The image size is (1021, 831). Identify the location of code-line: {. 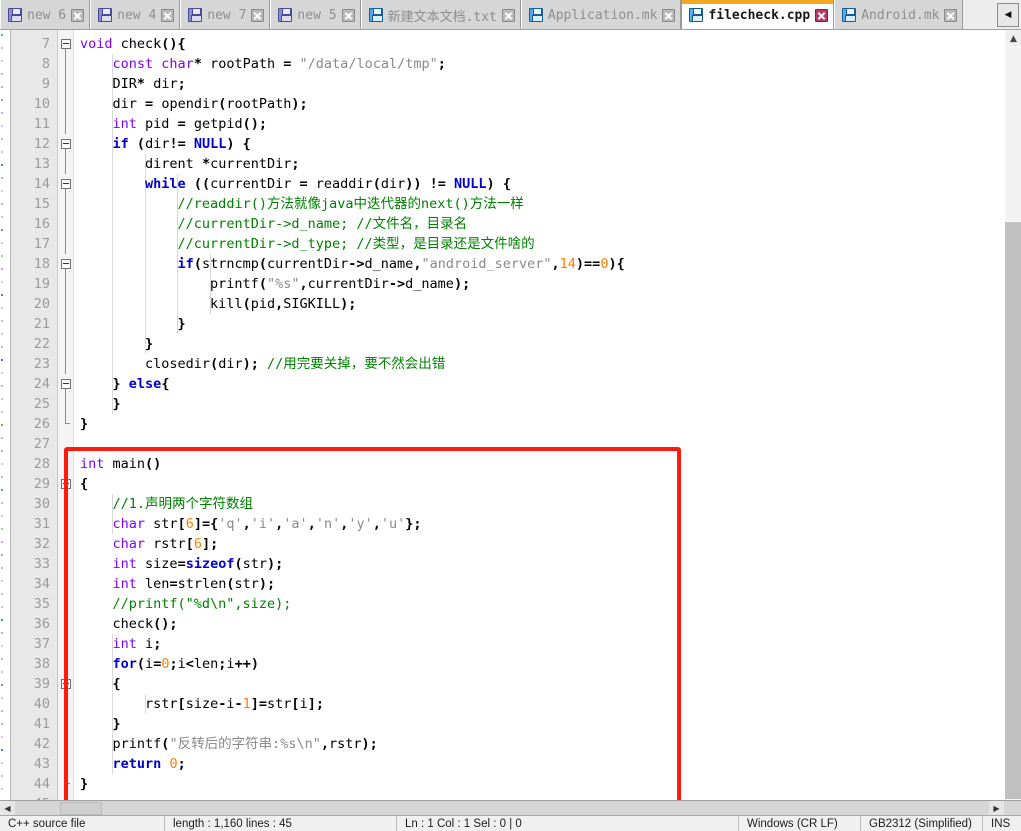
(84, 484).